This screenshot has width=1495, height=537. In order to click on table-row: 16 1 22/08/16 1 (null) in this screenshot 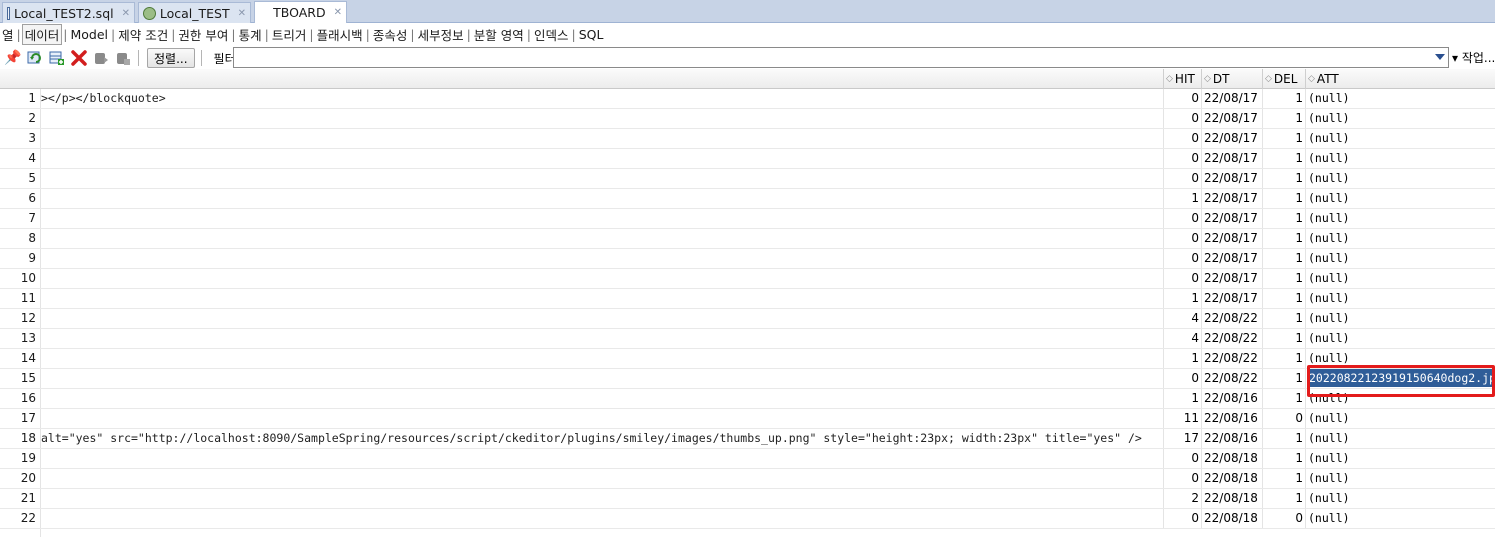, I will do `click(747, 399)`.